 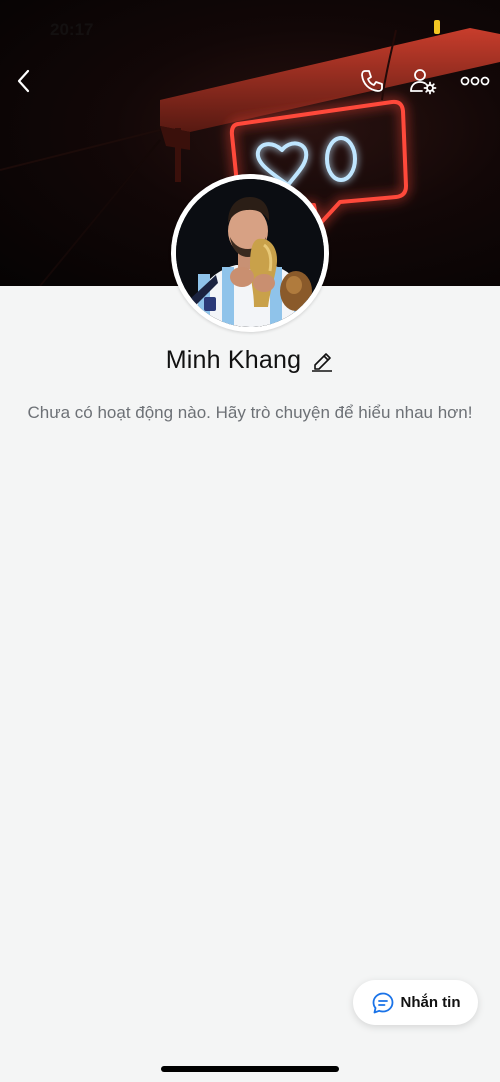 I want to click on avatar-photo, so click(x=250, y=253).